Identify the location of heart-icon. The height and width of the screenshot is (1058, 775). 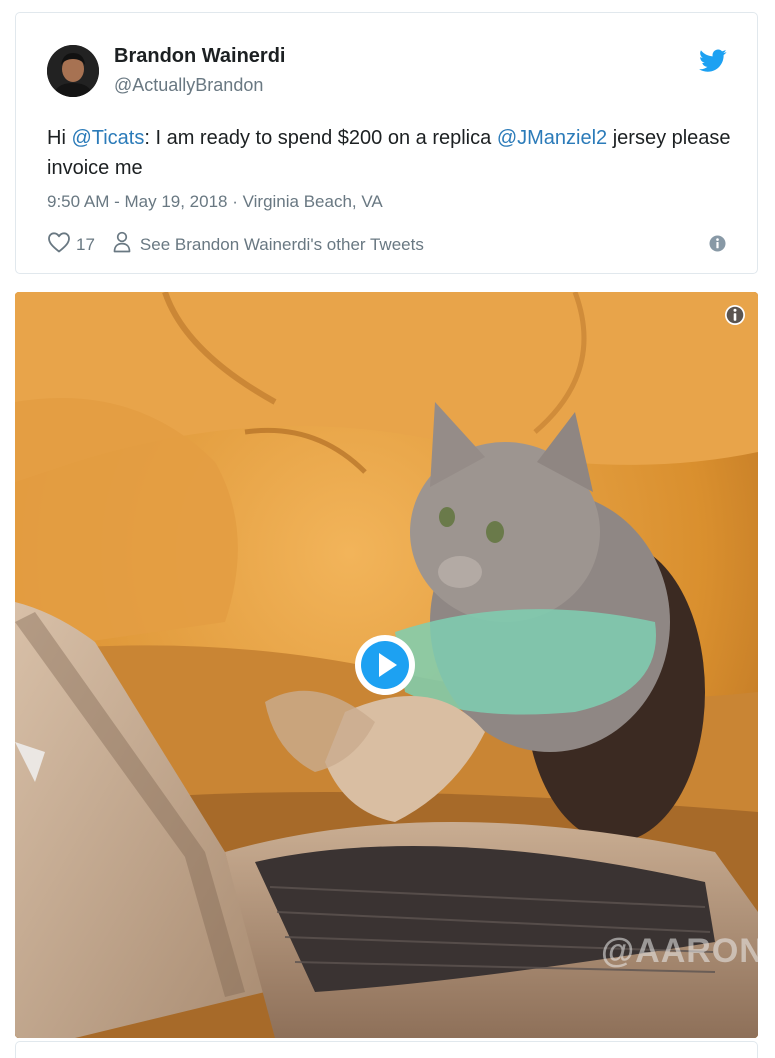
(59, 244).